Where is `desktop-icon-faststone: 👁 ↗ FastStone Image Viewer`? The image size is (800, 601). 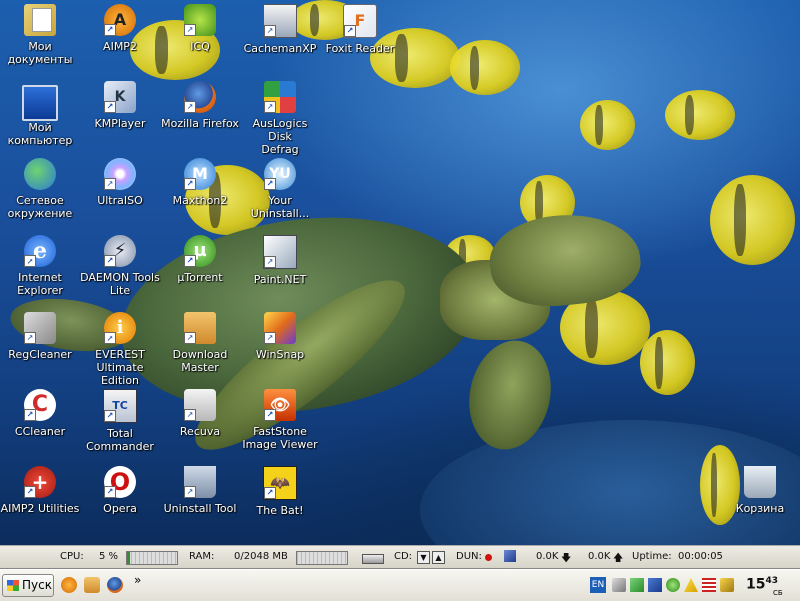 desktop-icon-faststone: 👁 ↗ FastStone Image Viewer is located at coordinates (280, 420).